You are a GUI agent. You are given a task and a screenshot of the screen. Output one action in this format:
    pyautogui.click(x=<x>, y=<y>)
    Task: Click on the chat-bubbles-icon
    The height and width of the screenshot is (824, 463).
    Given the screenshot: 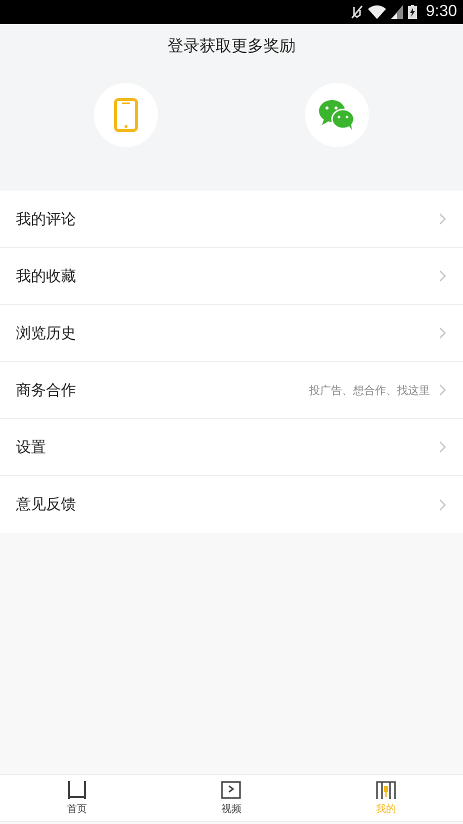 What is the action you would take?
    pyautogui.click(x=337, y=115)
    